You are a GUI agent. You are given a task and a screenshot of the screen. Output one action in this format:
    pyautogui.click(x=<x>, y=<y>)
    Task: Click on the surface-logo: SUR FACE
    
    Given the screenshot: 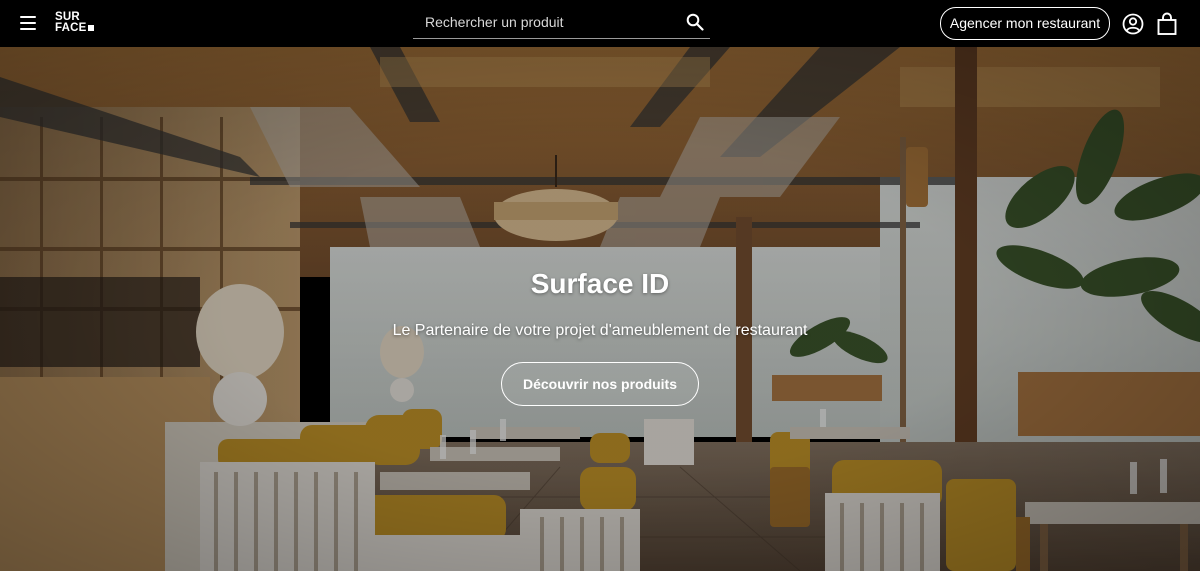 What is the action you would take?
    pyautogui.click(x=75, y=22)
    